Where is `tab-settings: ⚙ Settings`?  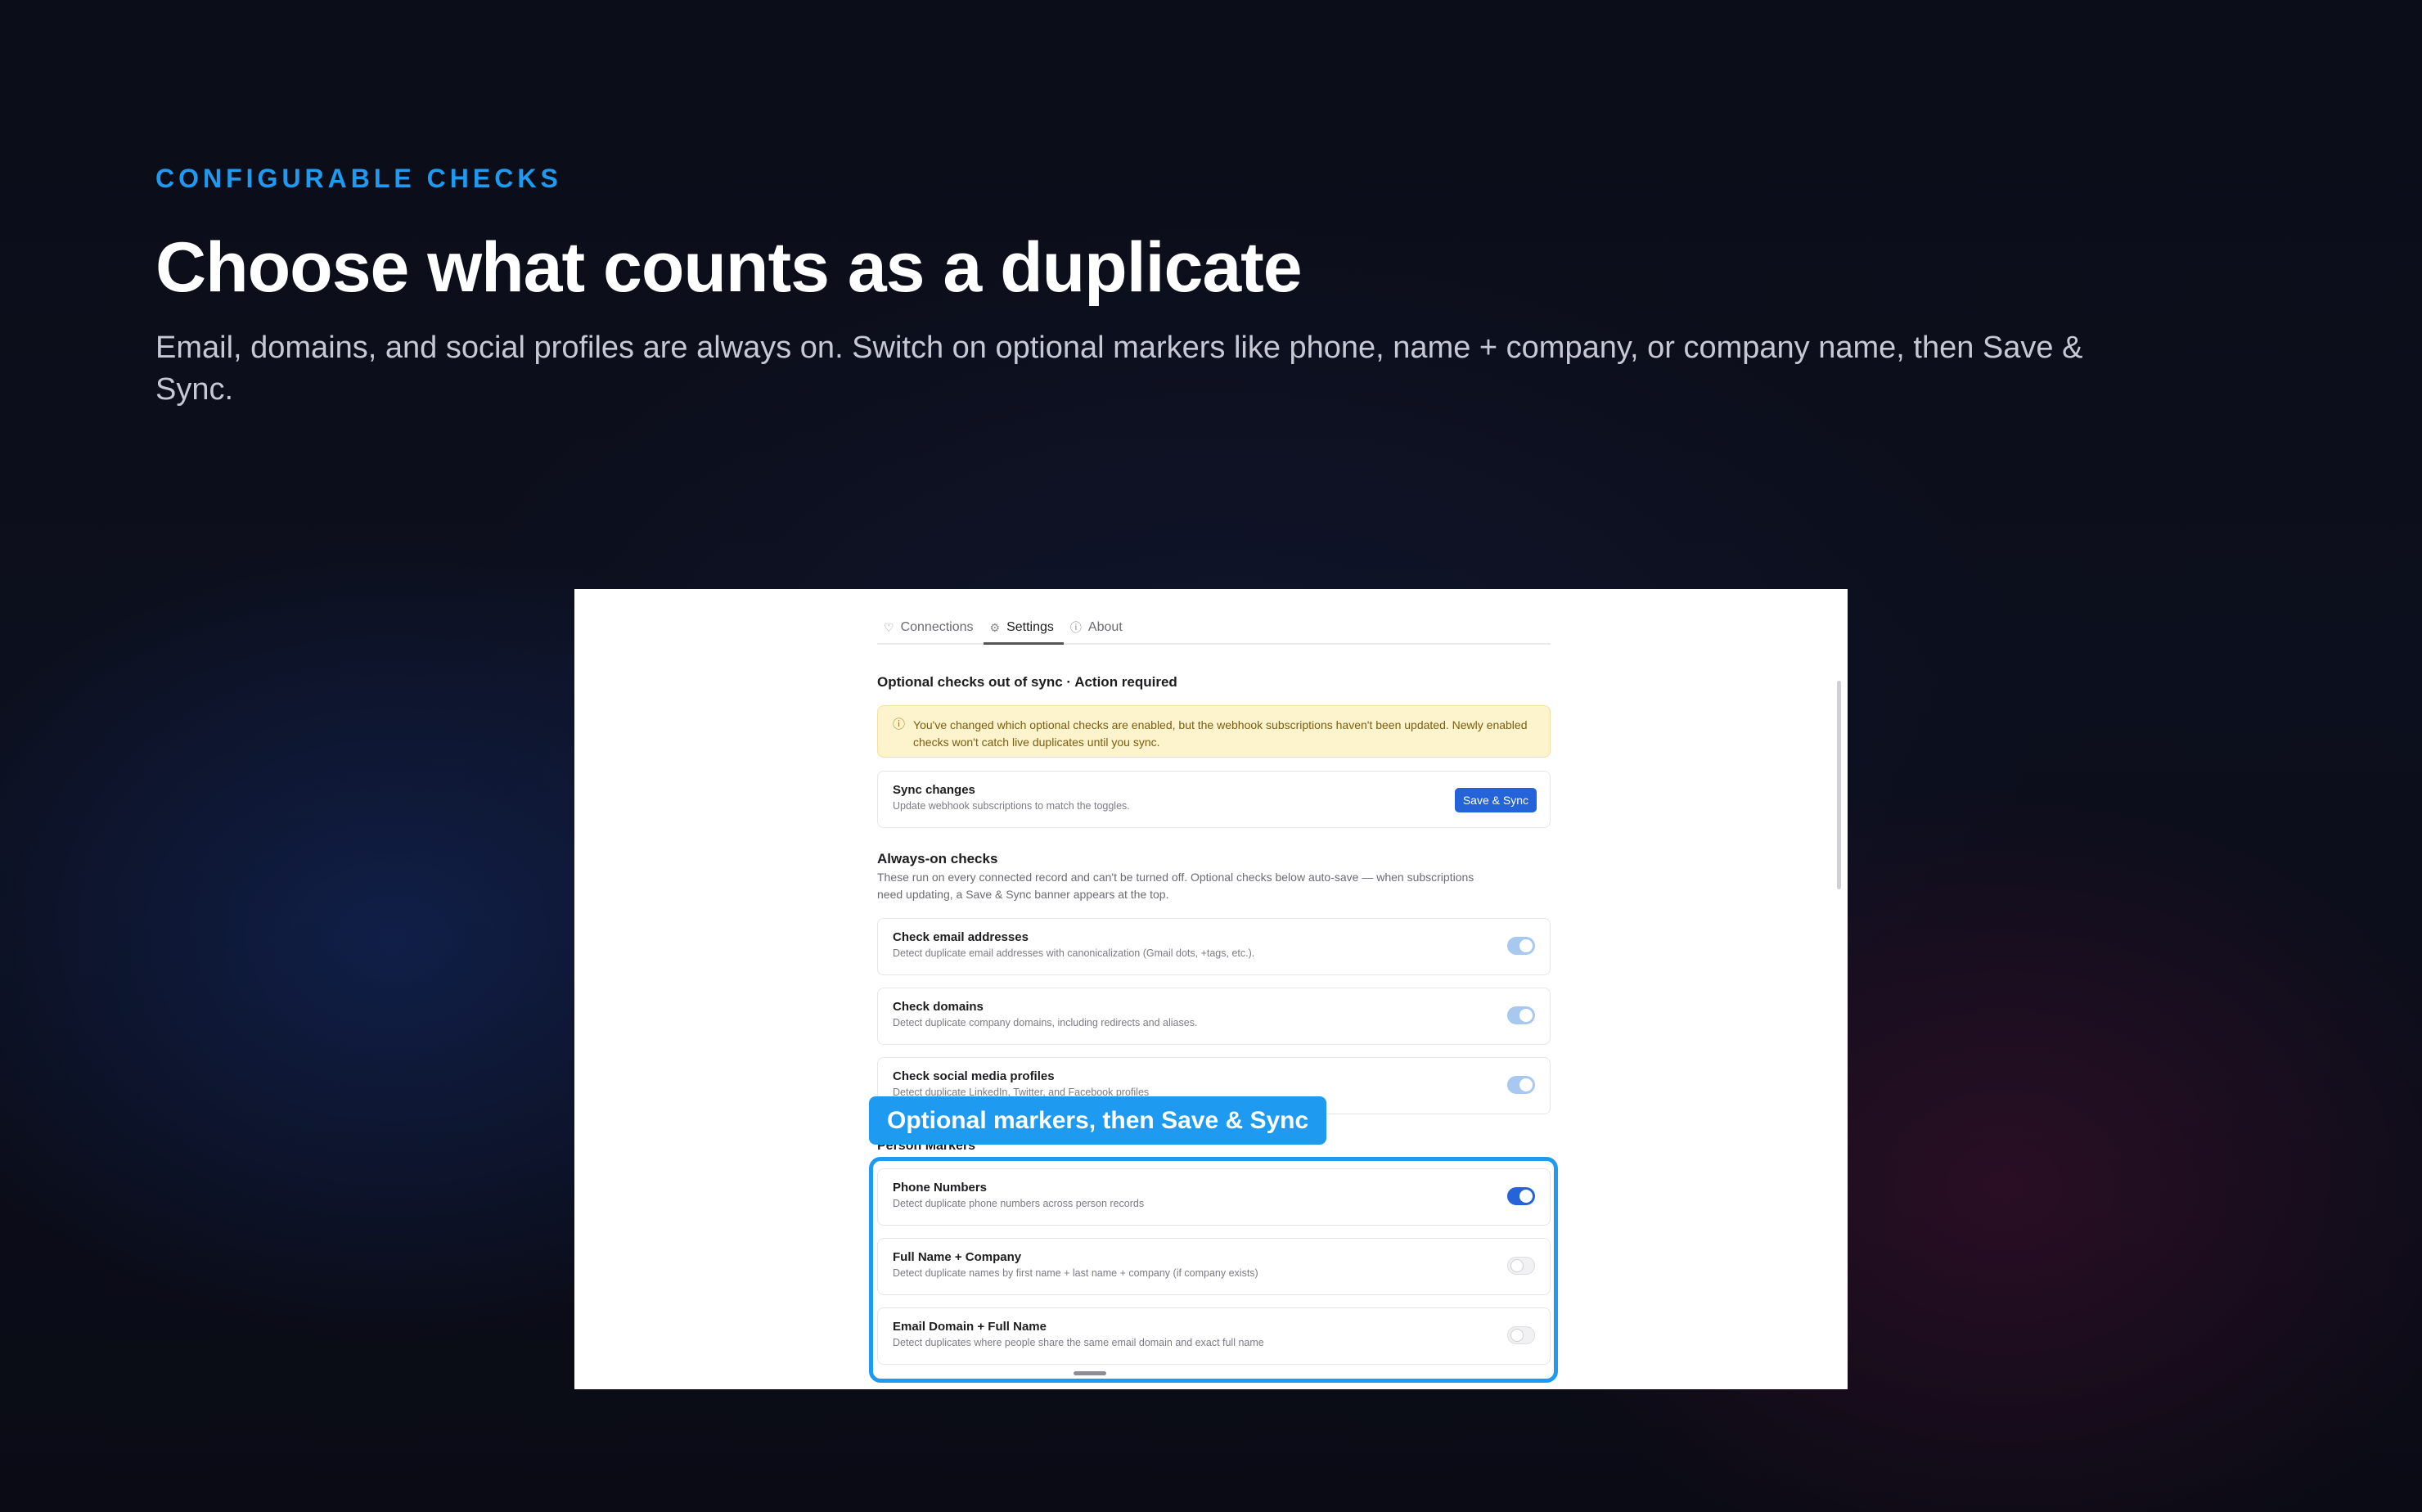 tab-settings: ⚙ Settings is located at coordinates (1024, 617).